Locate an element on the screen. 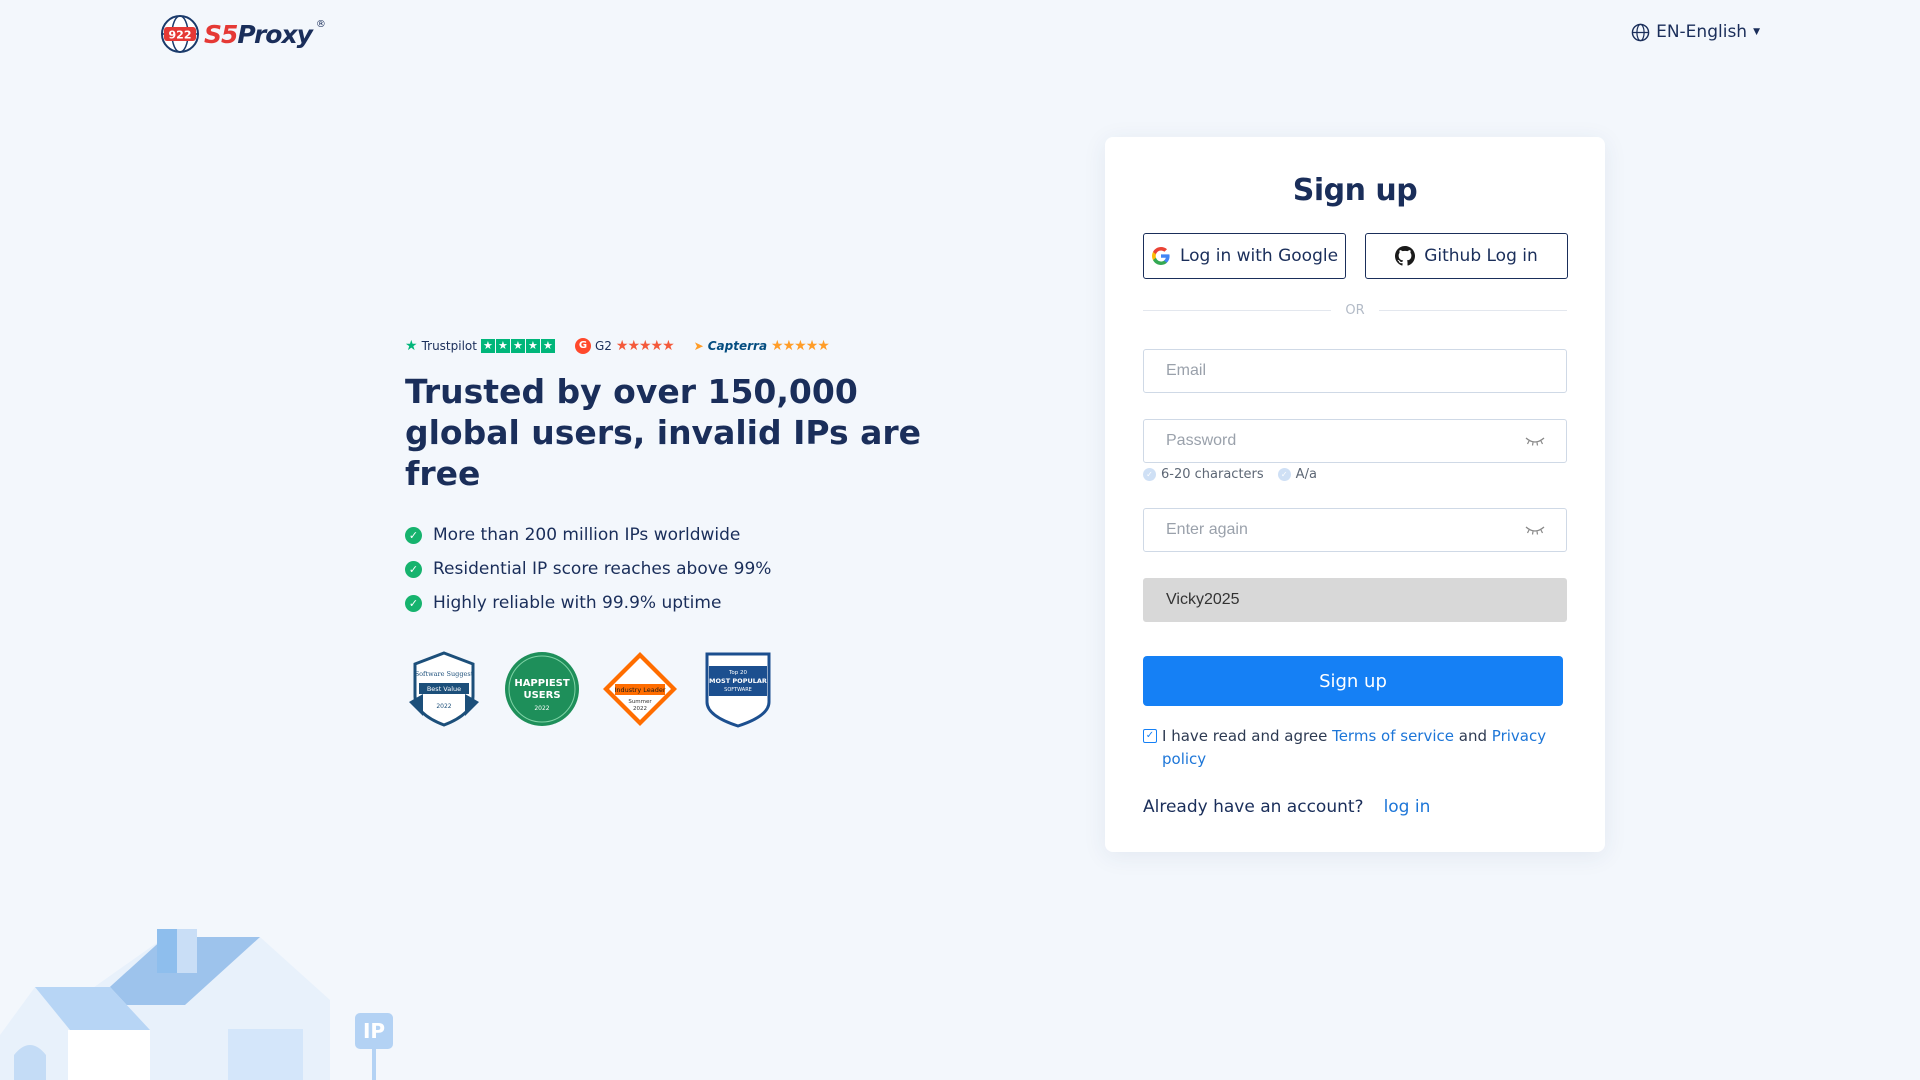 The image size is (1920, 1080). password-field is located at coordinates (1355, 441).